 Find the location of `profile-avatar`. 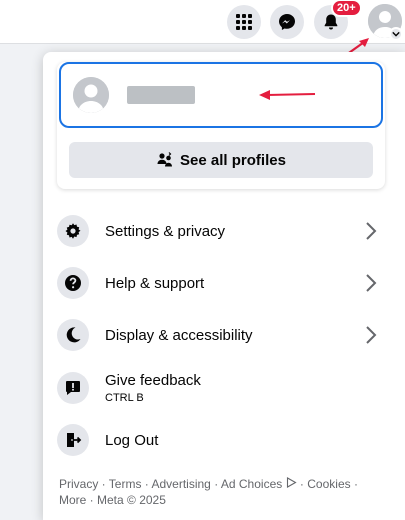

profile-avatar is located at coordinates (91, 95).